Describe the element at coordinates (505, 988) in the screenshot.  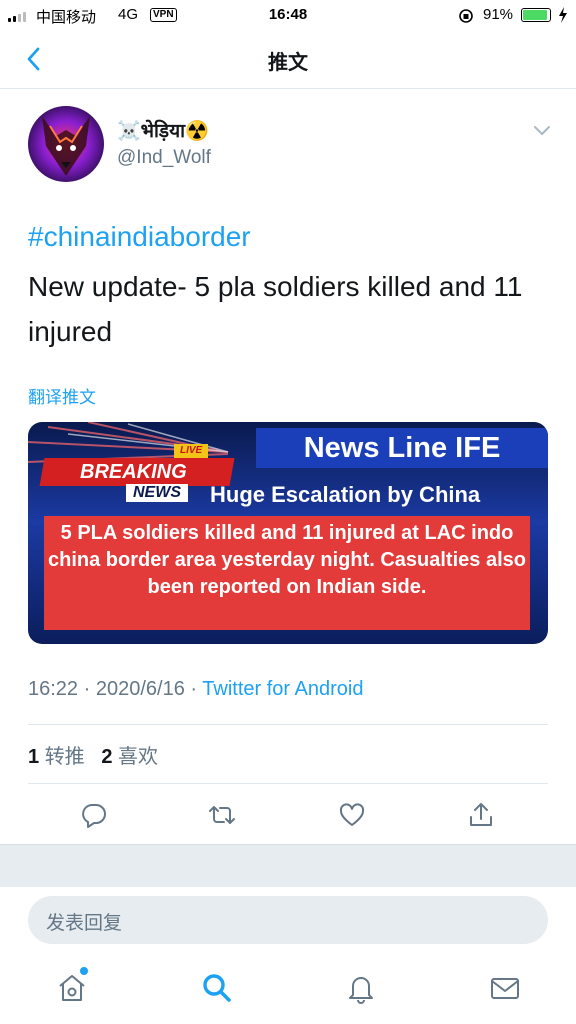
I see `messages-icon` at that location.